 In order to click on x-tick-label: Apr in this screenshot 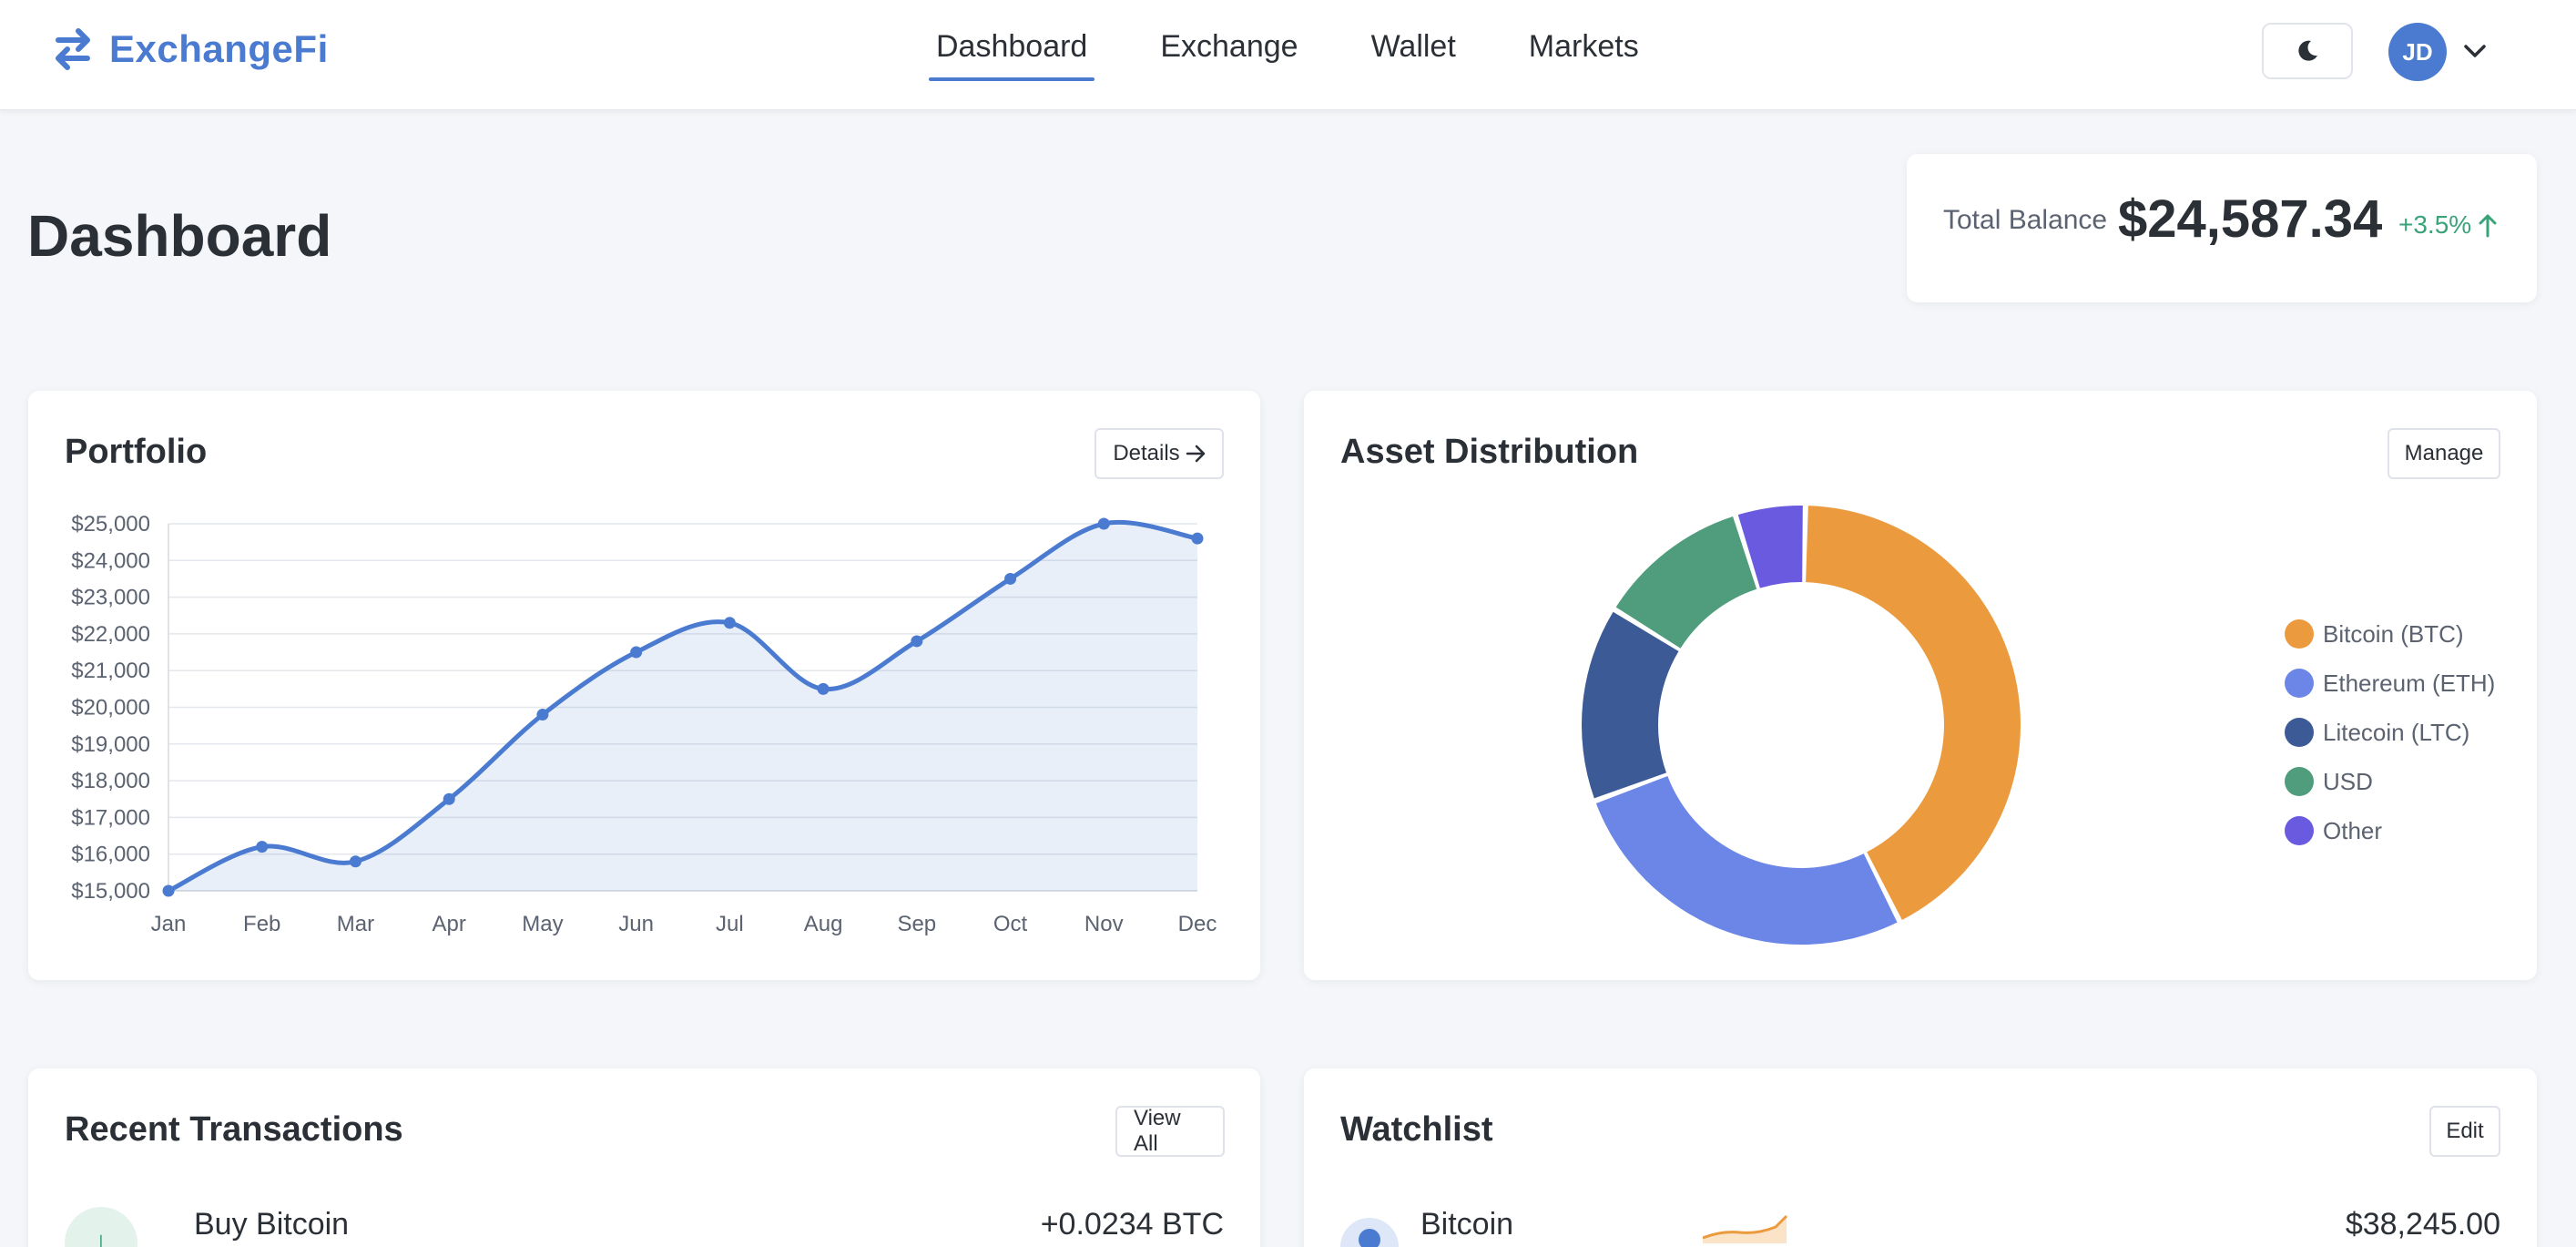, I will do `click(449, 924)`.